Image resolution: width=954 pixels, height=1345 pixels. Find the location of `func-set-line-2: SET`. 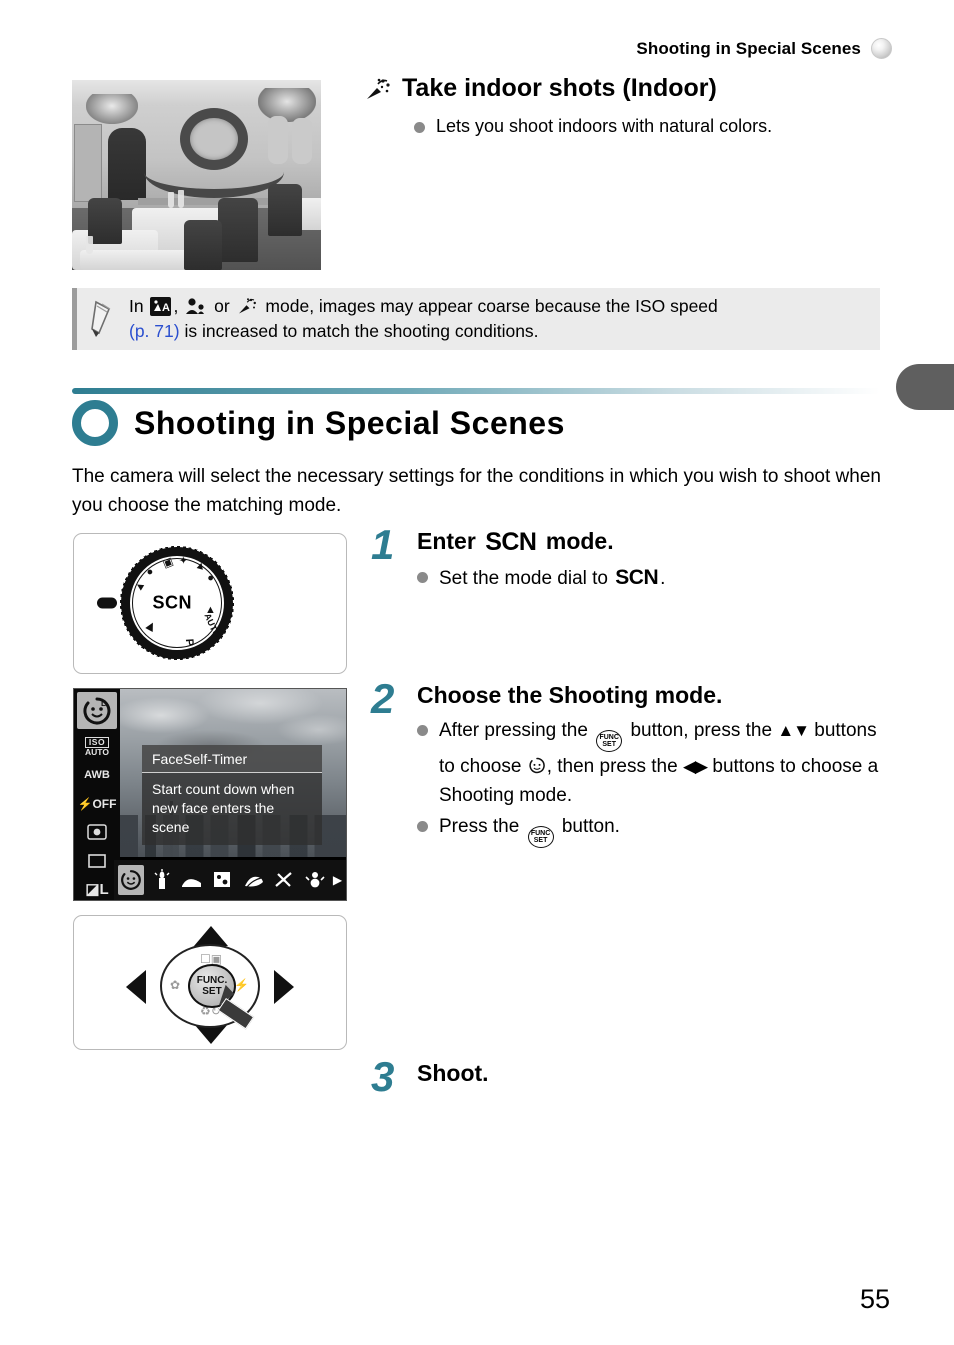

func-set-line-2: SET is located at coordinates (212, 991).